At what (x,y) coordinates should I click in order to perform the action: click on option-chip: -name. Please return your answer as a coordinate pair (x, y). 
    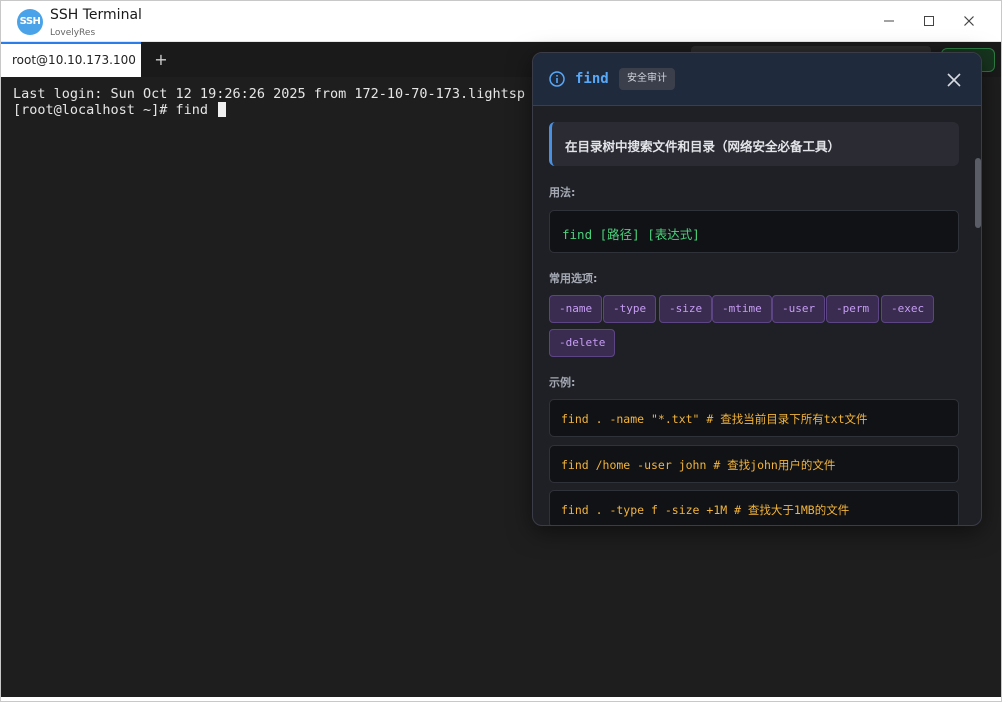
    Looking at the image, I should click on (576, 309).